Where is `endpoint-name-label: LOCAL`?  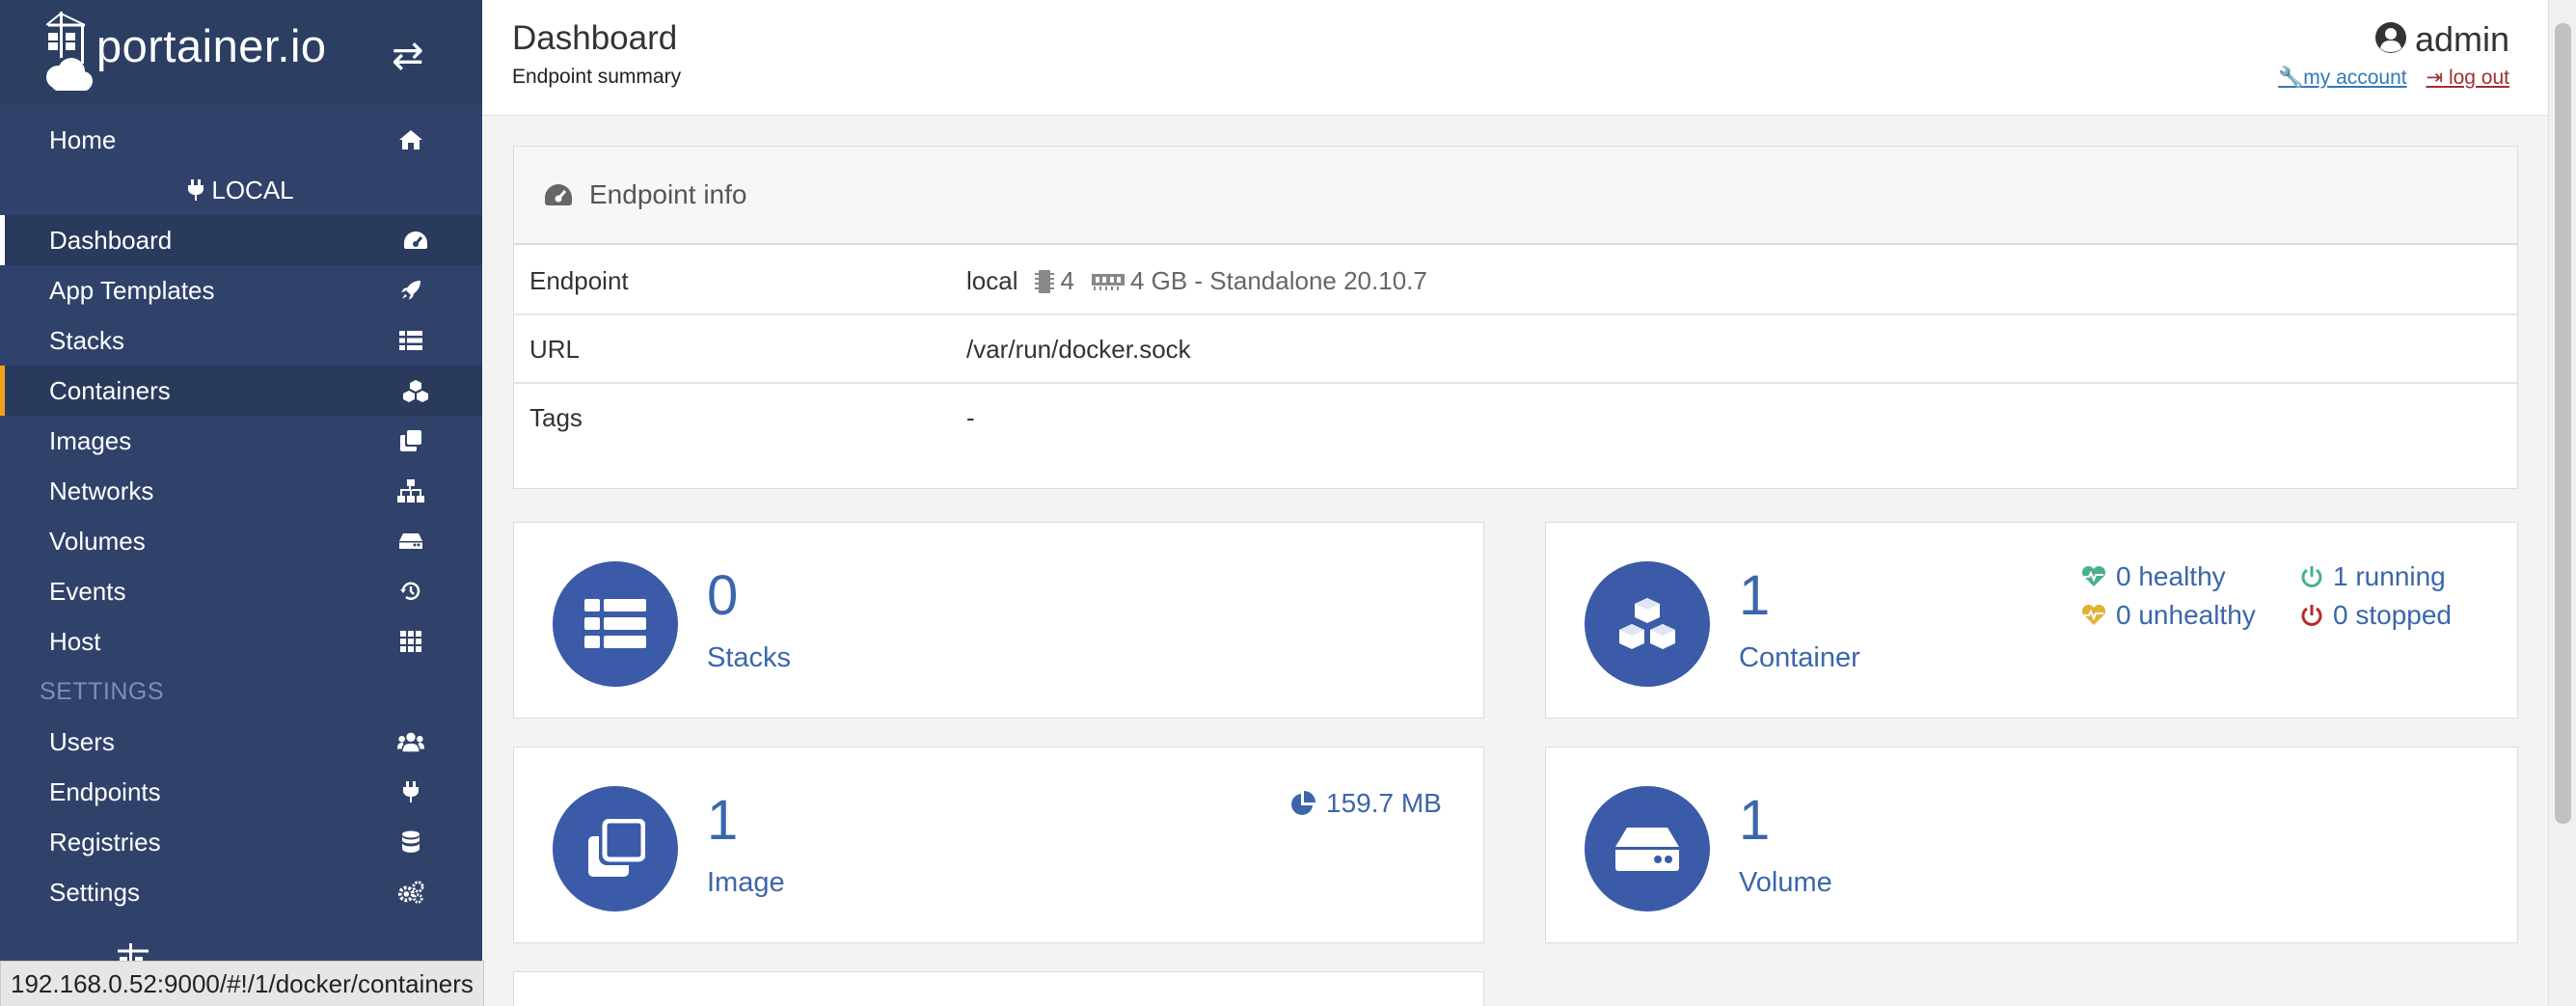
endpoint-name-label: LOCAL is located at coordinates (241, 190).